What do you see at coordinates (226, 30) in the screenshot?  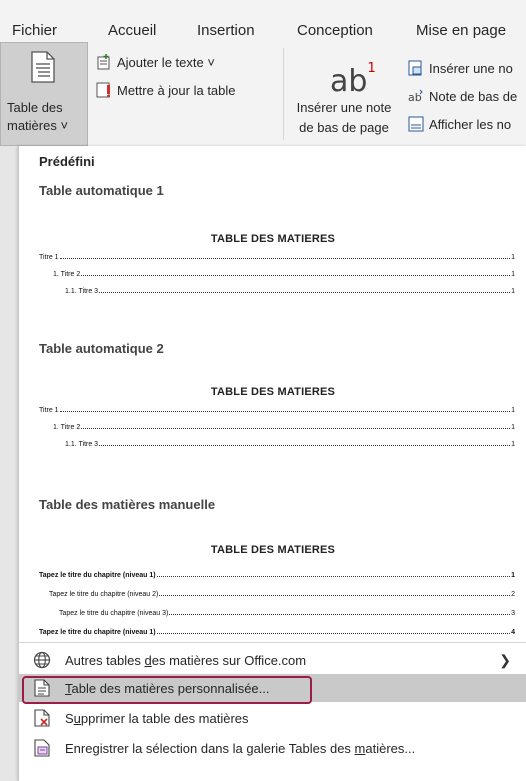 I see `tab-insertion: Insertion` at bounding box center [226, 30].